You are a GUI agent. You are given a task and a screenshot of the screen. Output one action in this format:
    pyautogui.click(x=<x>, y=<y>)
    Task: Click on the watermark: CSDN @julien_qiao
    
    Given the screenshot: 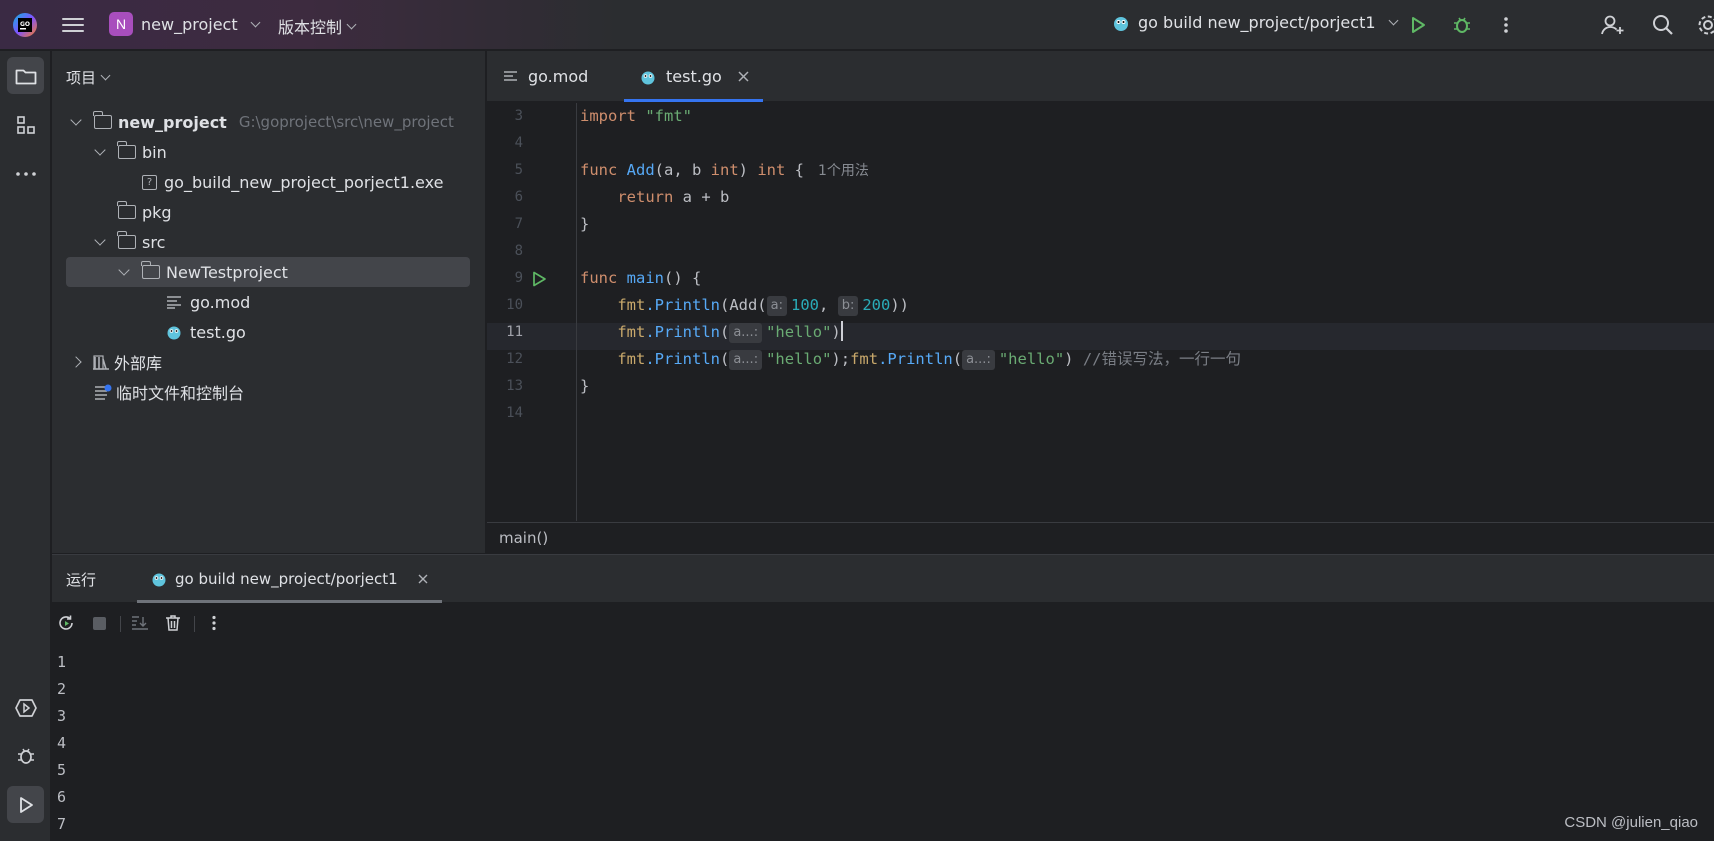 What is the action you would take?
    pyautogui.click(x=1631, y=822)
    